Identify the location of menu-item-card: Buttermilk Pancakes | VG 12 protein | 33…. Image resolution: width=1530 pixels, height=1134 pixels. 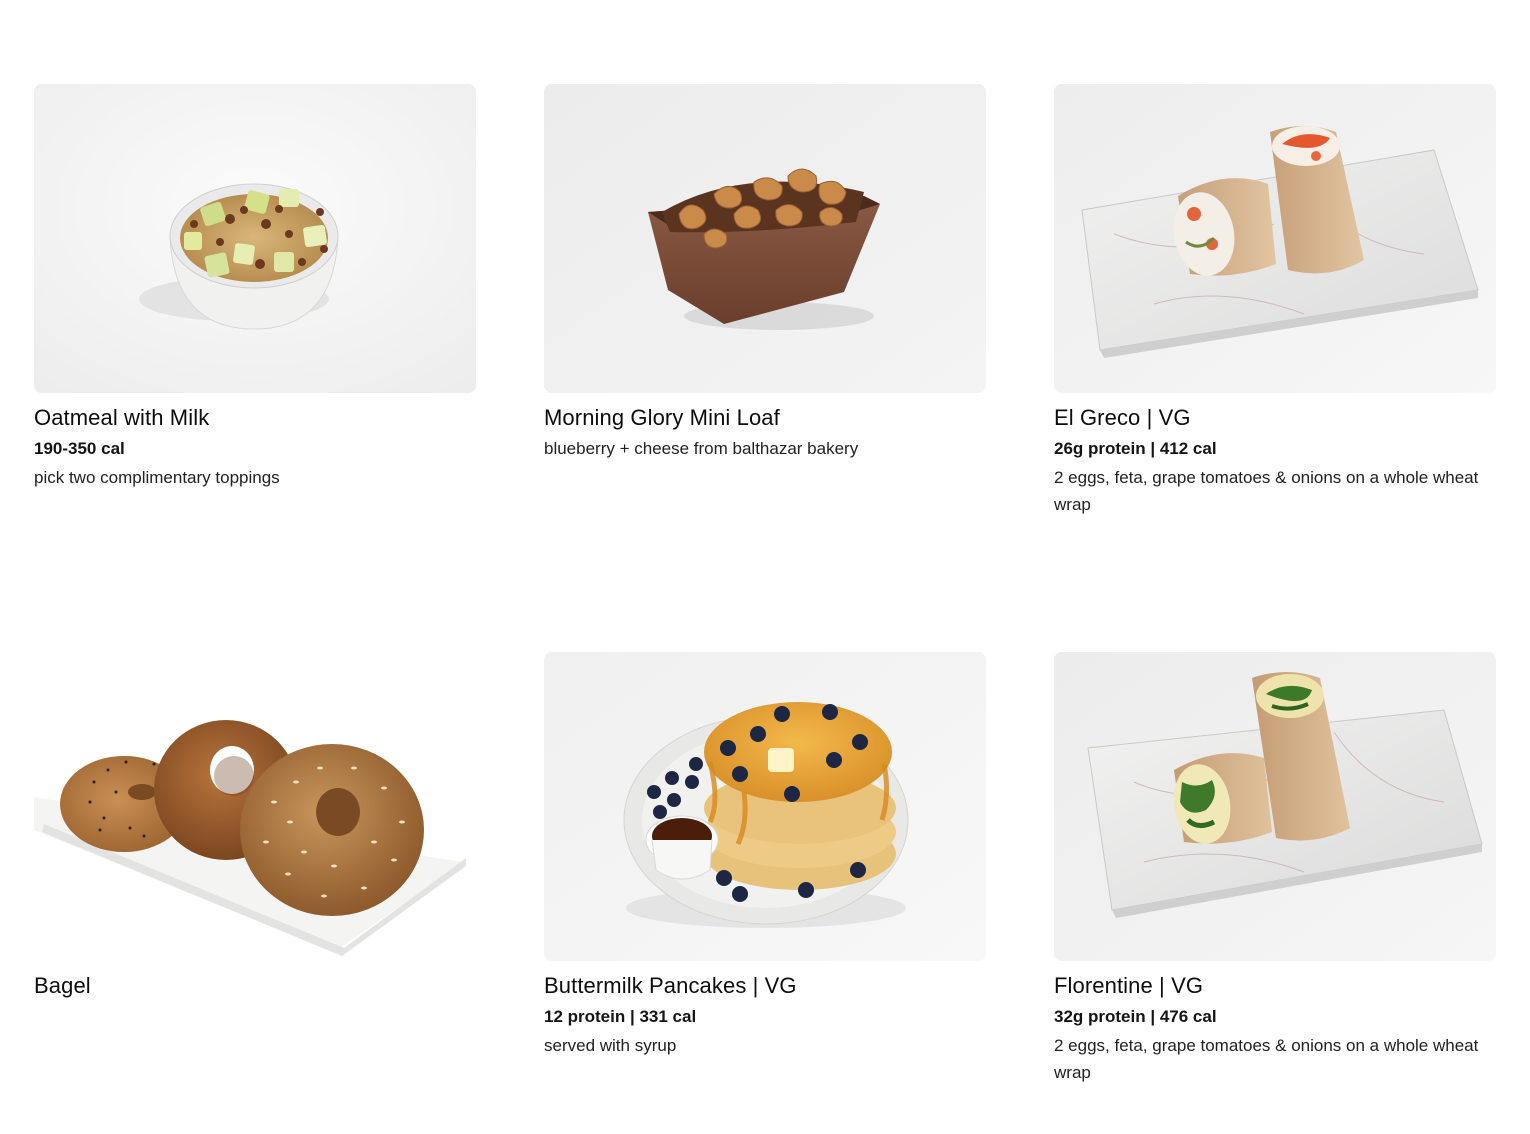
(765, 855).